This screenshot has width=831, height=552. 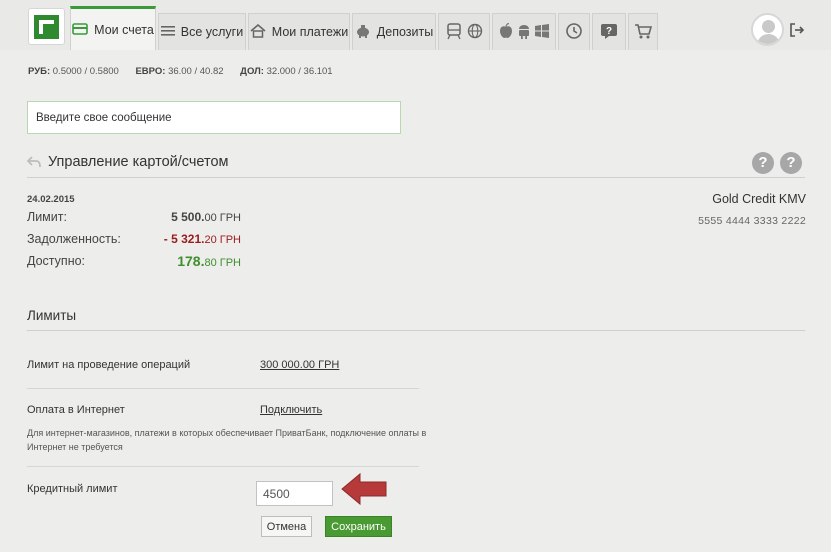 I want to click on card-management-header: Управление картой/счетом ? ?, so click(x=415, y=165).